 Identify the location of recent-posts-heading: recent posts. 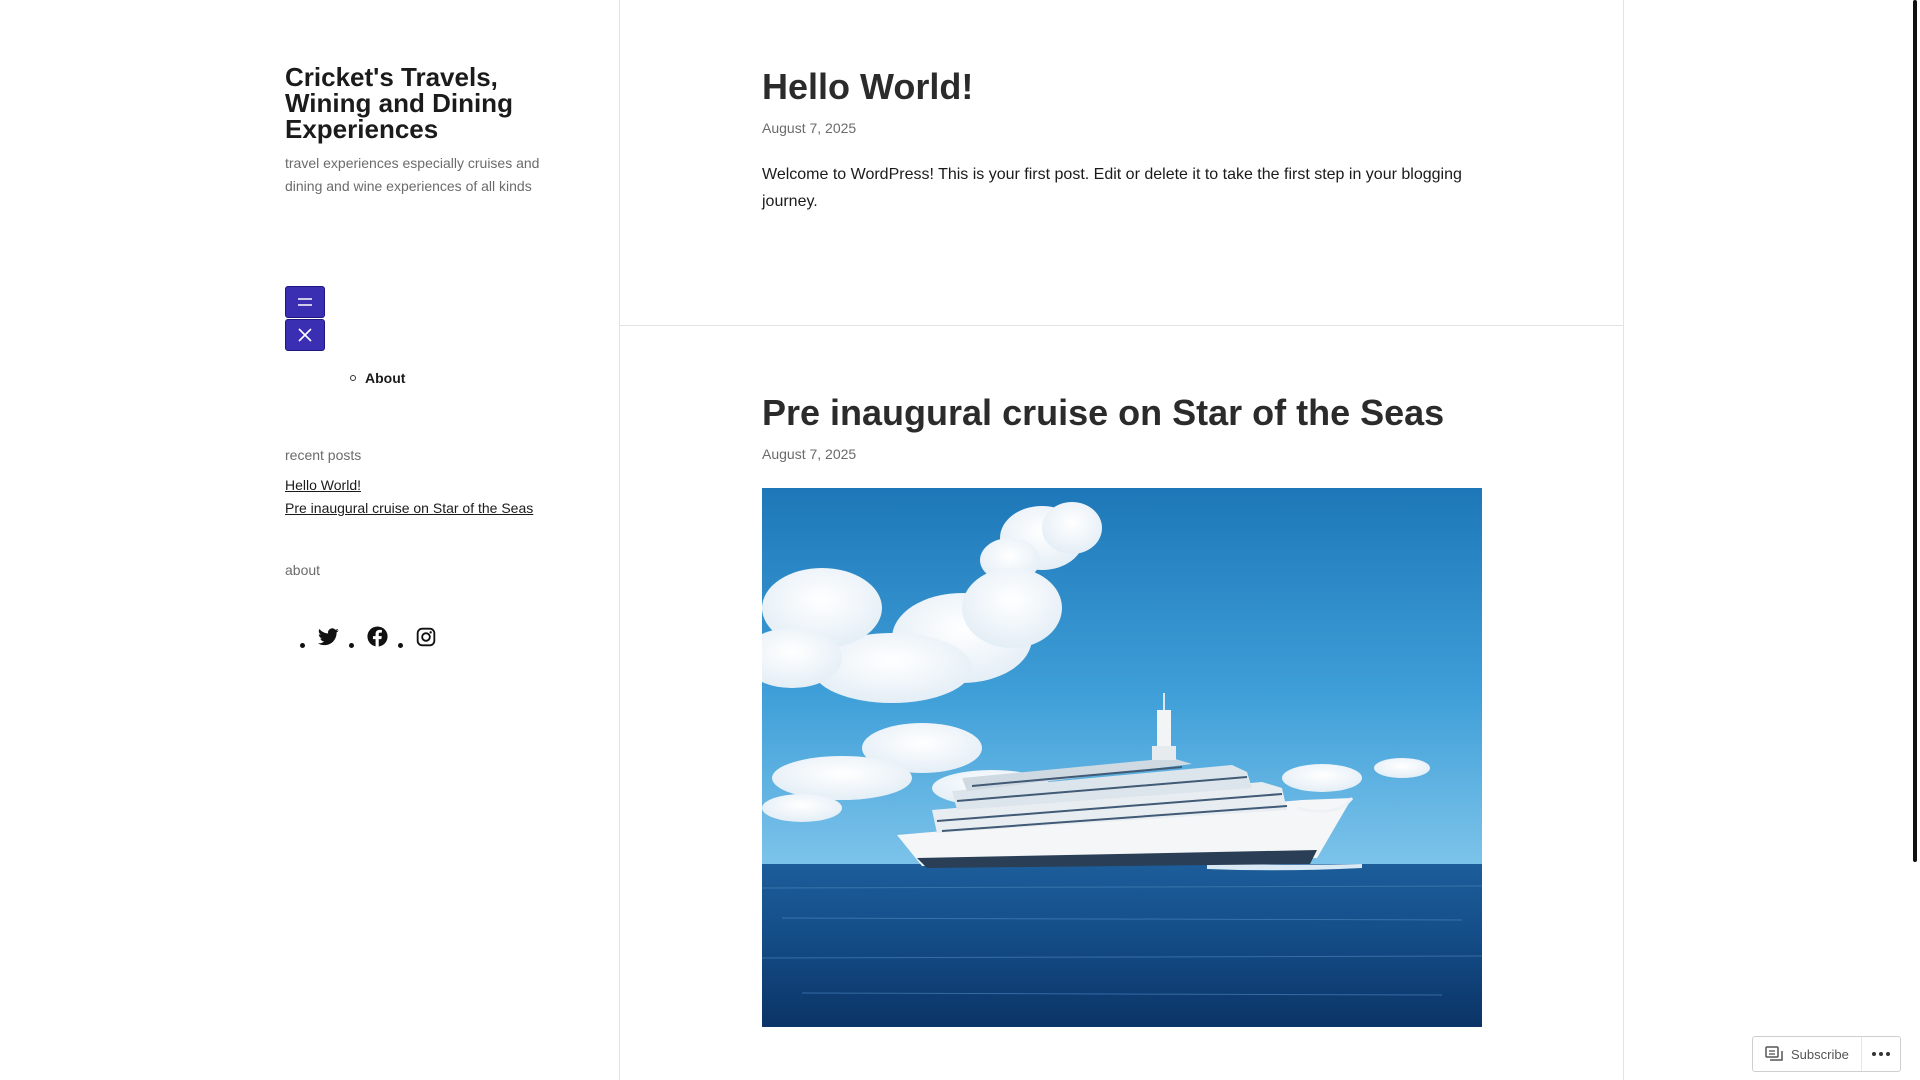
(323, 455).